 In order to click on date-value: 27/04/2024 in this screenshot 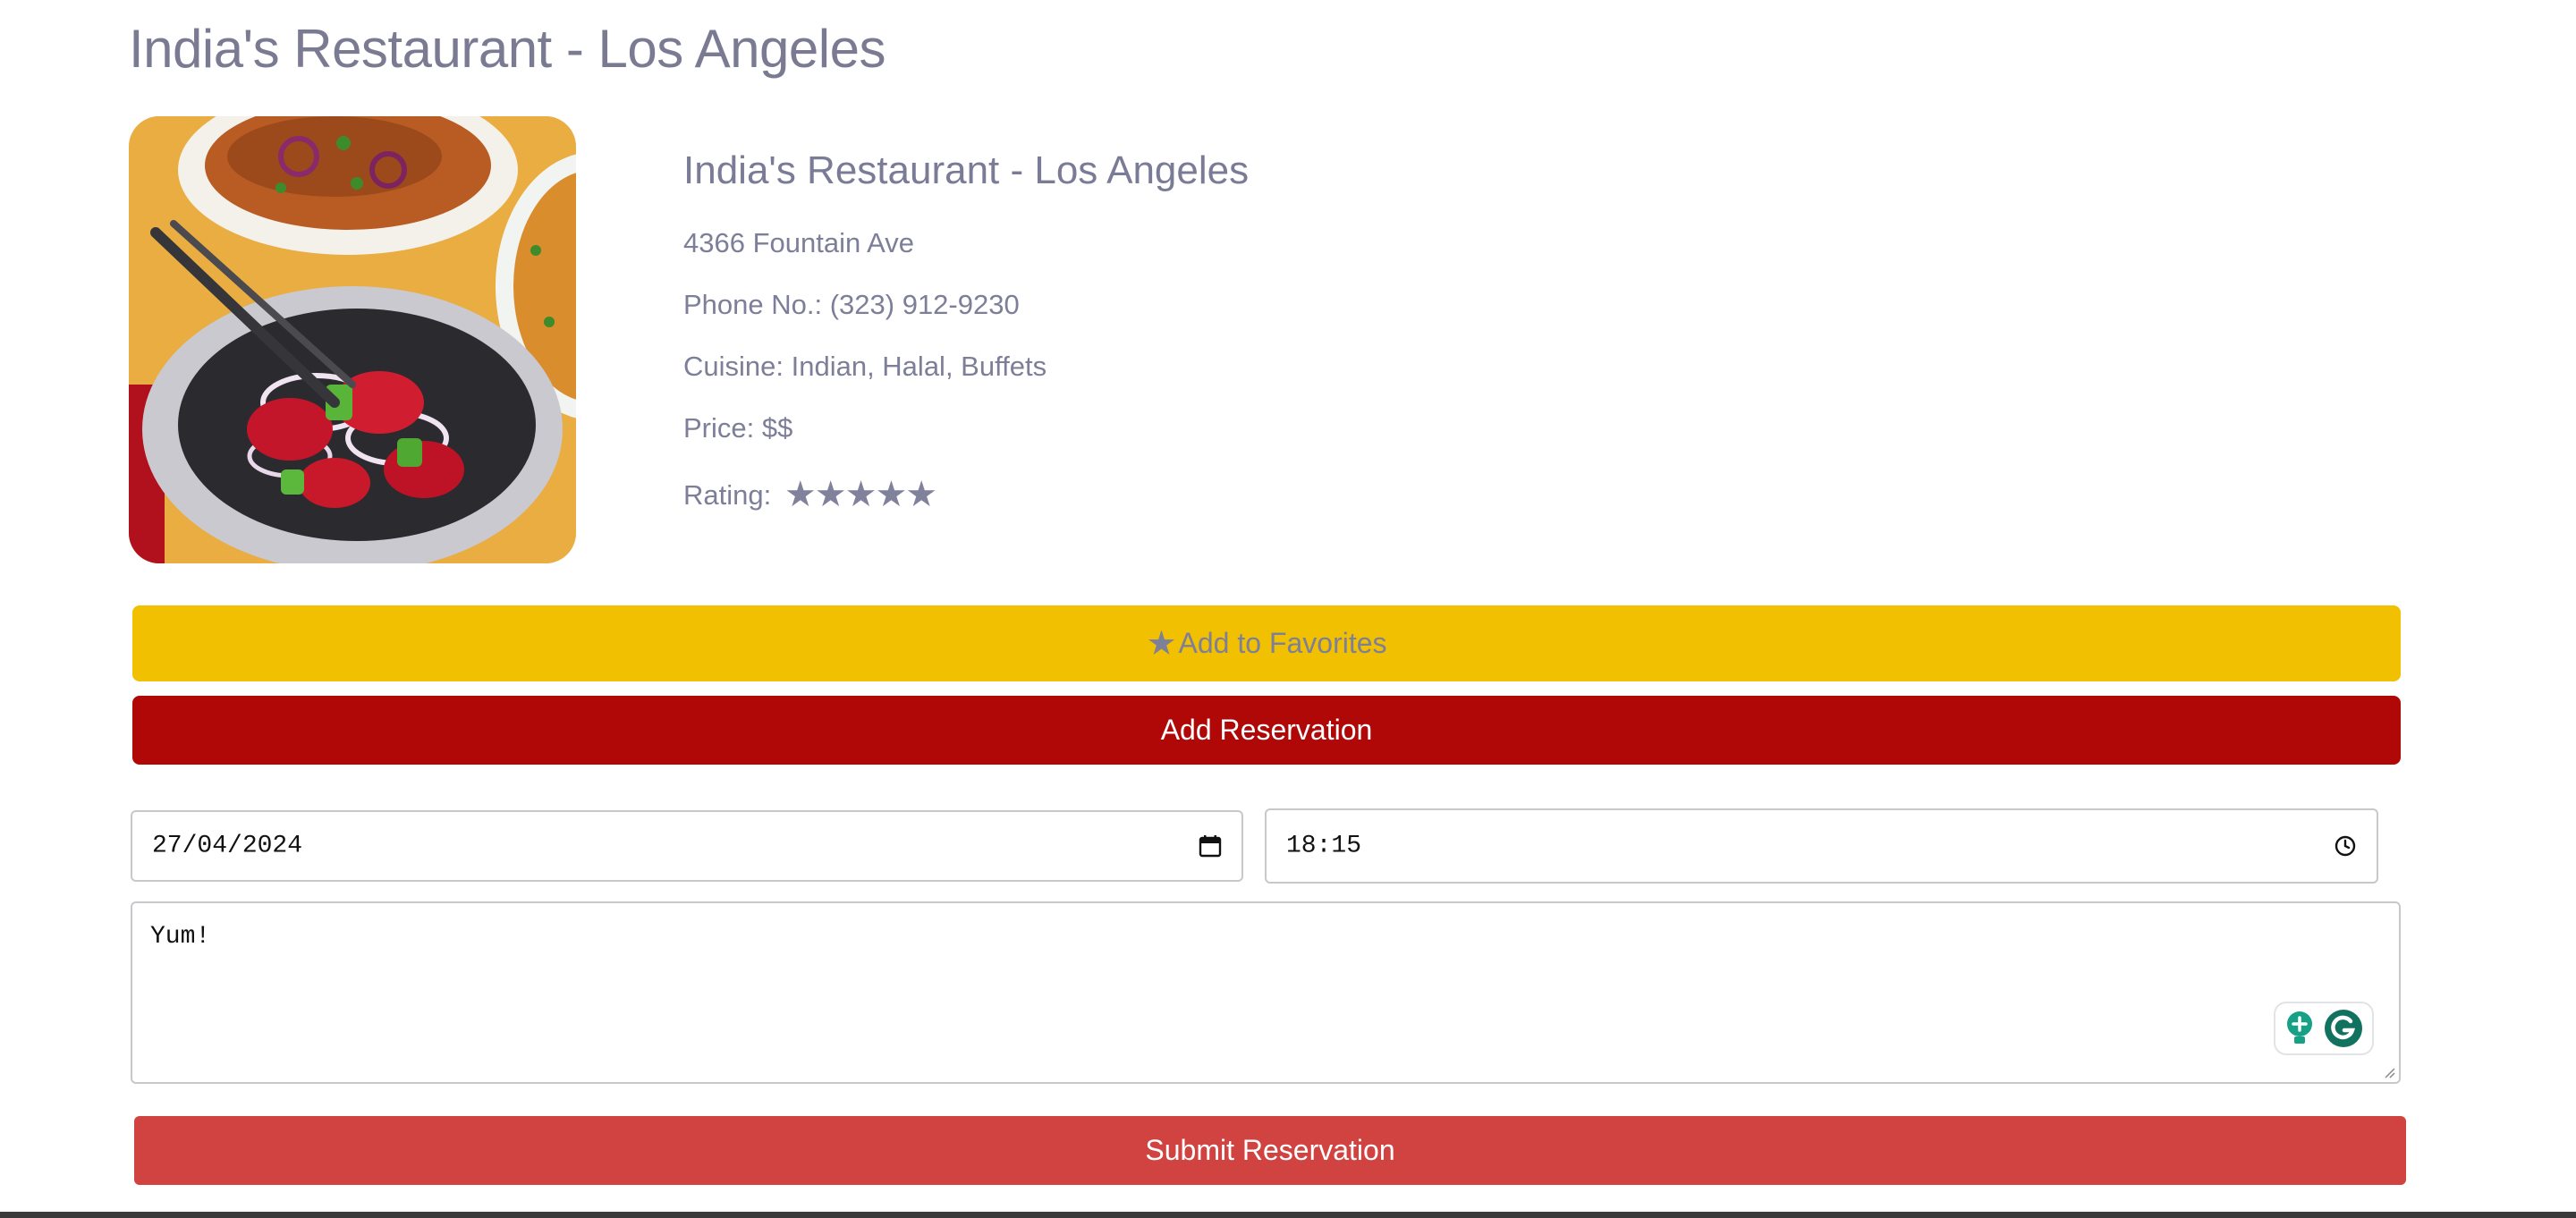, I will do `click(227, 846)`.